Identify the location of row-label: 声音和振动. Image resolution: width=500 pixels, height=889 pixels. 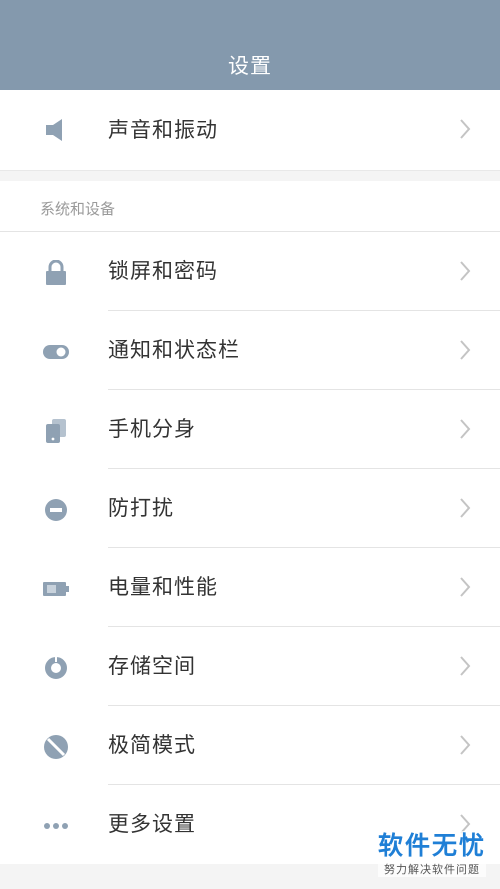
(163, 130).